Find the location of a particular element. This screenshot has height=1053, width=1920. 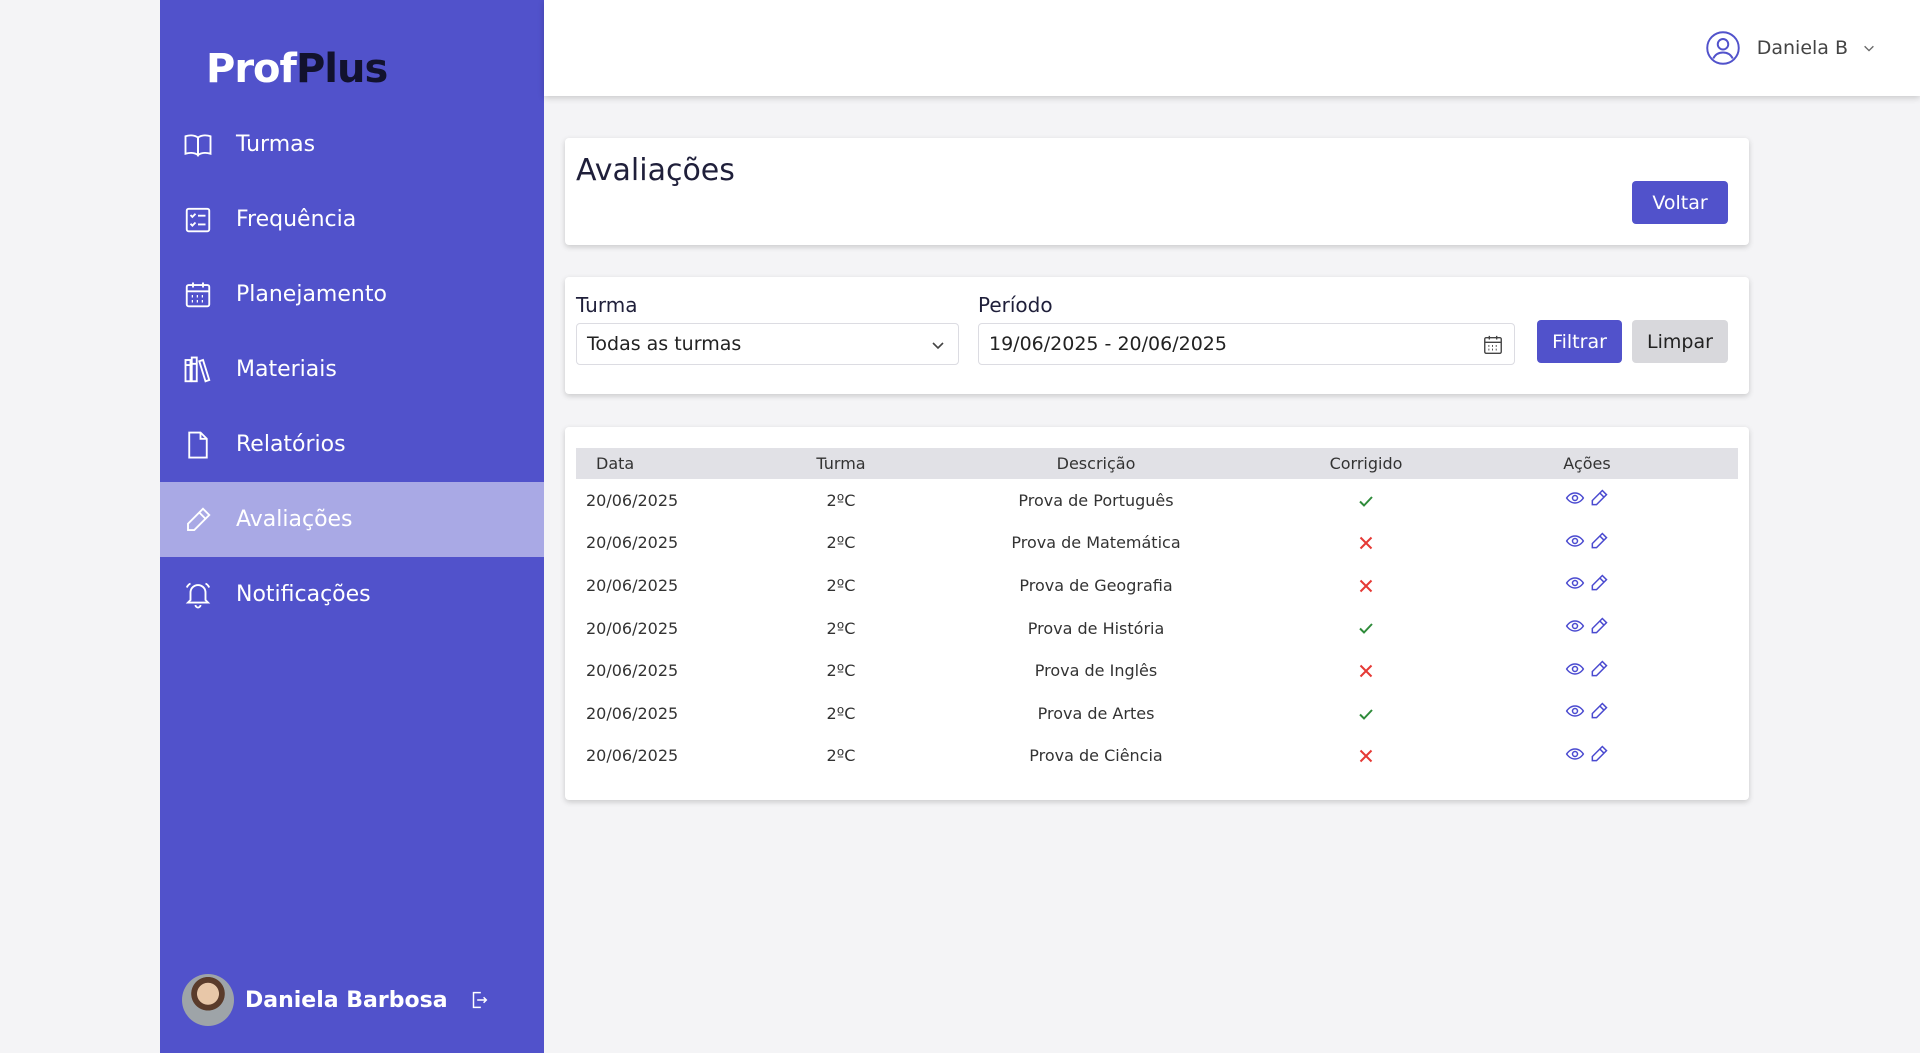

table-header-row: Data Turma Descrição Corrigido Ações is located at coordinates (1157, 463).